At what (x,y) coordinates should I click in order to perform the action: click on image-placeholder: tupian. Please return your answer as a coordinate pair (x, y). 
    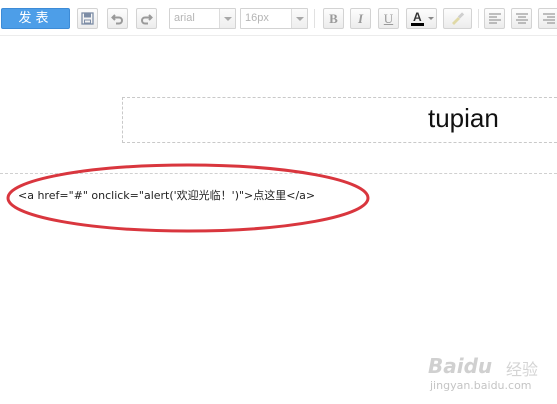
    Looking at the image, I should click on (339, 120).